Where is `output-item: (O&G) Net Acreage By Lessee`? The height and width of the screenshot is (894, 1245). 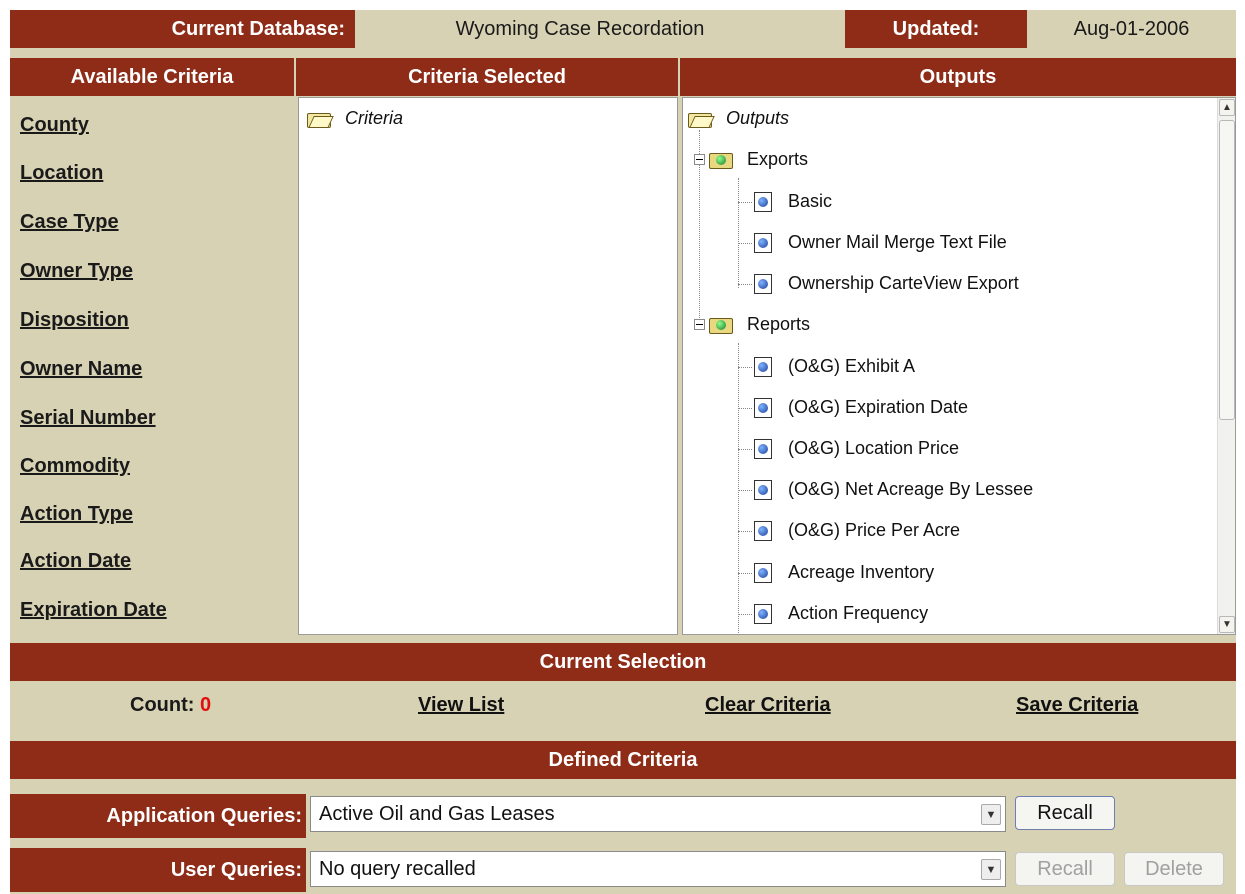
output-item: (O&G) Net Acreage By Lessee is located at coordinates (893, 489).